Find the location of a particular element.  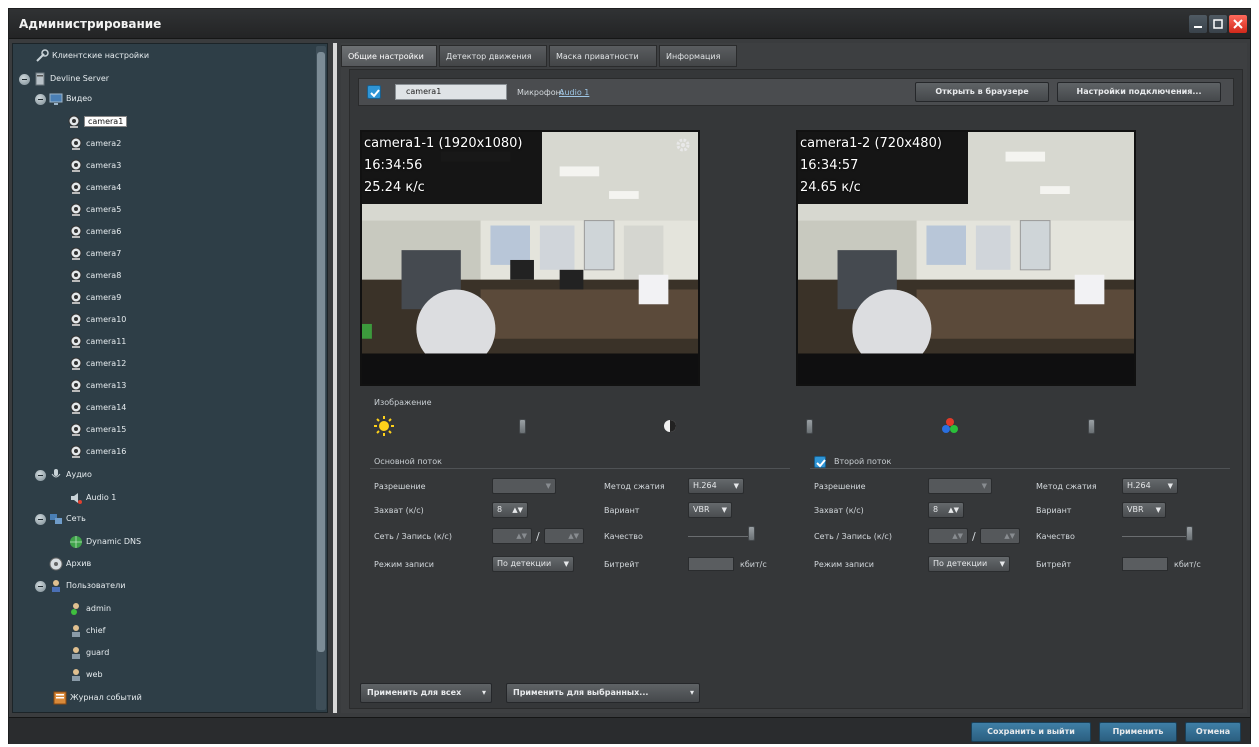

expand-users is located at coordinates (40, 586).